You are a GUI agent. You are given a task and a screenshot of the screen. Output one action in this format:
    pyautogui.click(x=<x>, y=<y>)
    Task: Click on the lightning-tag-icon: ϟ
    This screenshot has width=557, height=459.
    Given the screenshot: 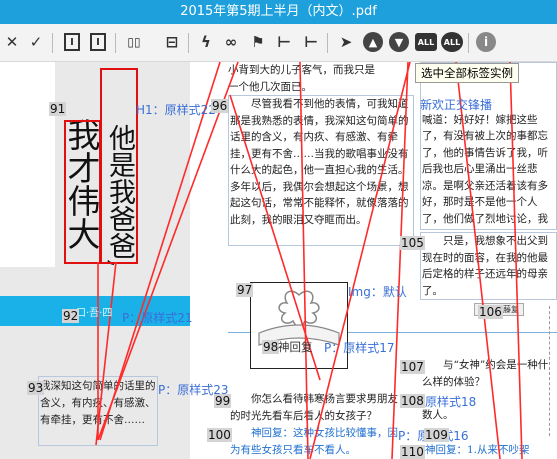 What is the action you would take?
    pyautogui.click(x=206, y=42)
    